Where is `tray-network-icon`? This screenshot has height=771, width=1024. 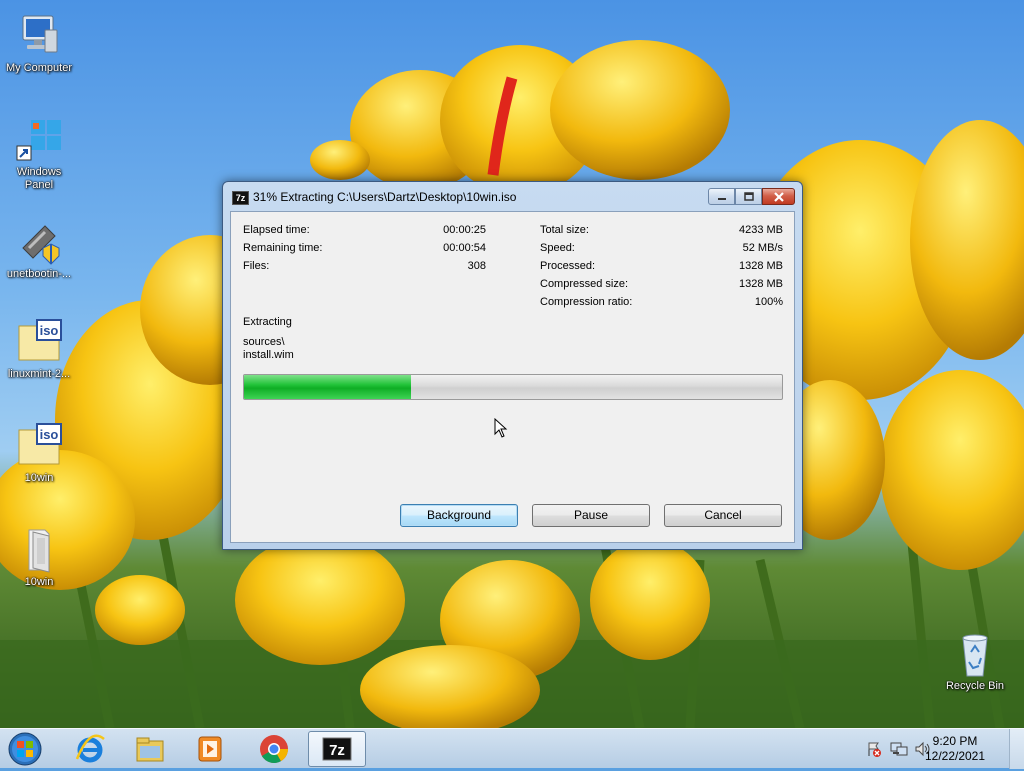 tray-network-icon is located at coordinates (899, 750).